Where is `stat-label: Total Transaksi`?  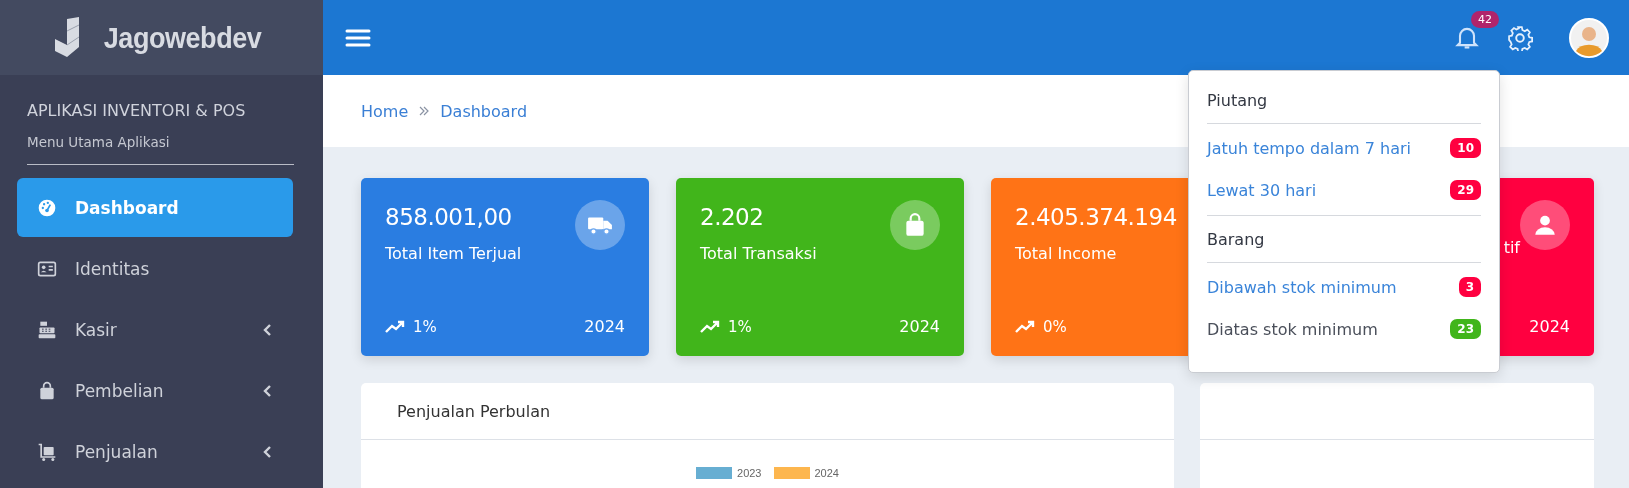
stat-label: Total Transaksi is located at coordinates (758, 253).